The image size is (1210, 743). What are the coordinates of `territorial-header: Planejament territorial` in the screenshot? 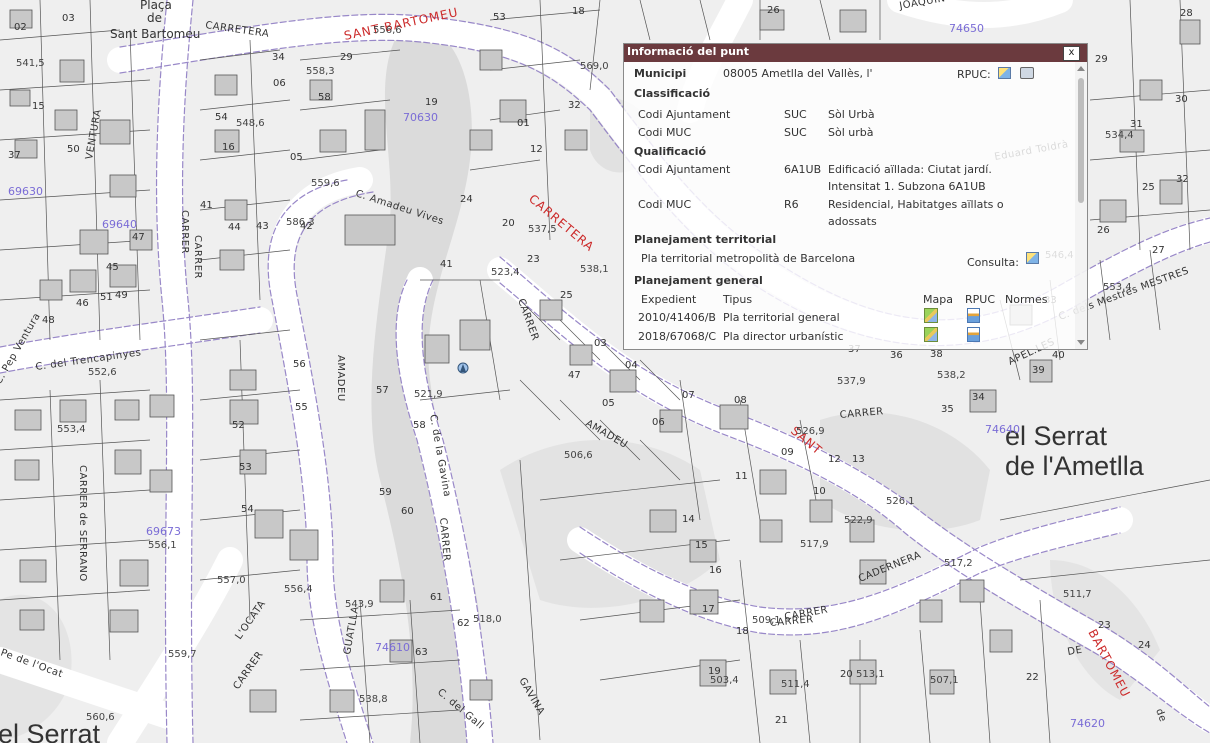 It's located at (705, 239).